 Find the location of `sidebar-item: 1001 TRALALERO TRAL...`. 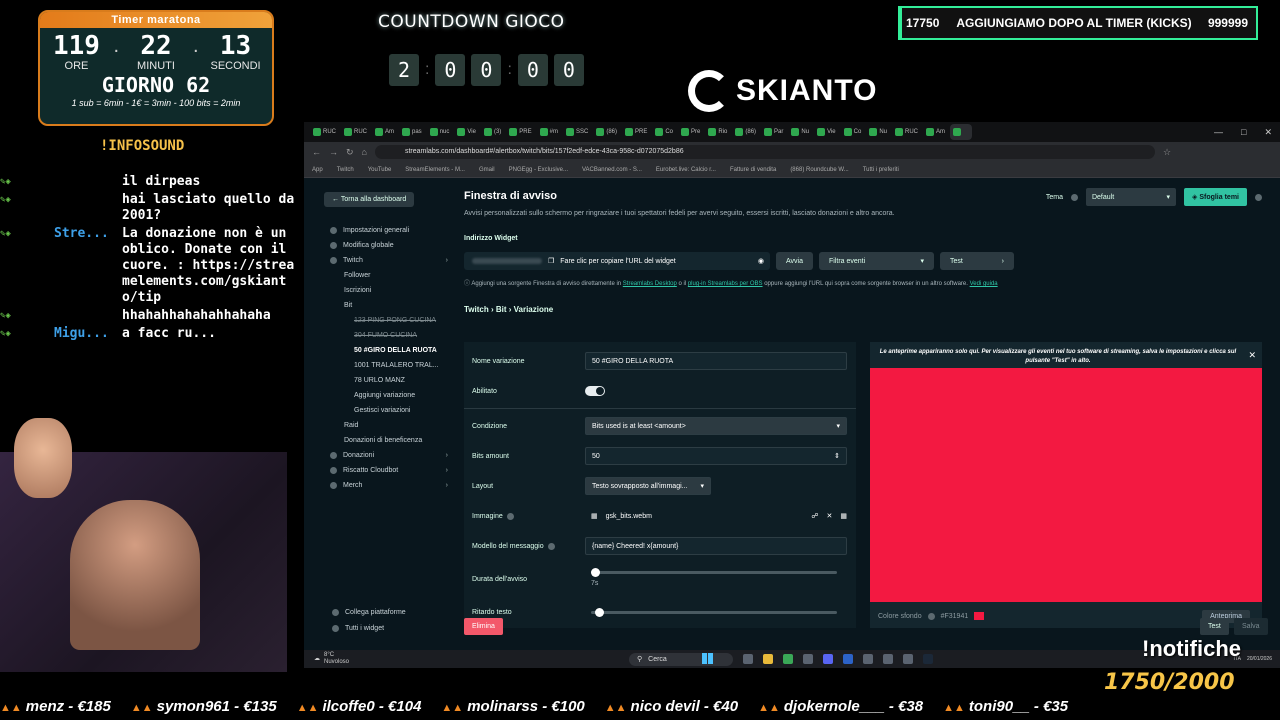

sidebar-item: 1001 TRALALERO TRAL... is located at coordinates (386, 365).